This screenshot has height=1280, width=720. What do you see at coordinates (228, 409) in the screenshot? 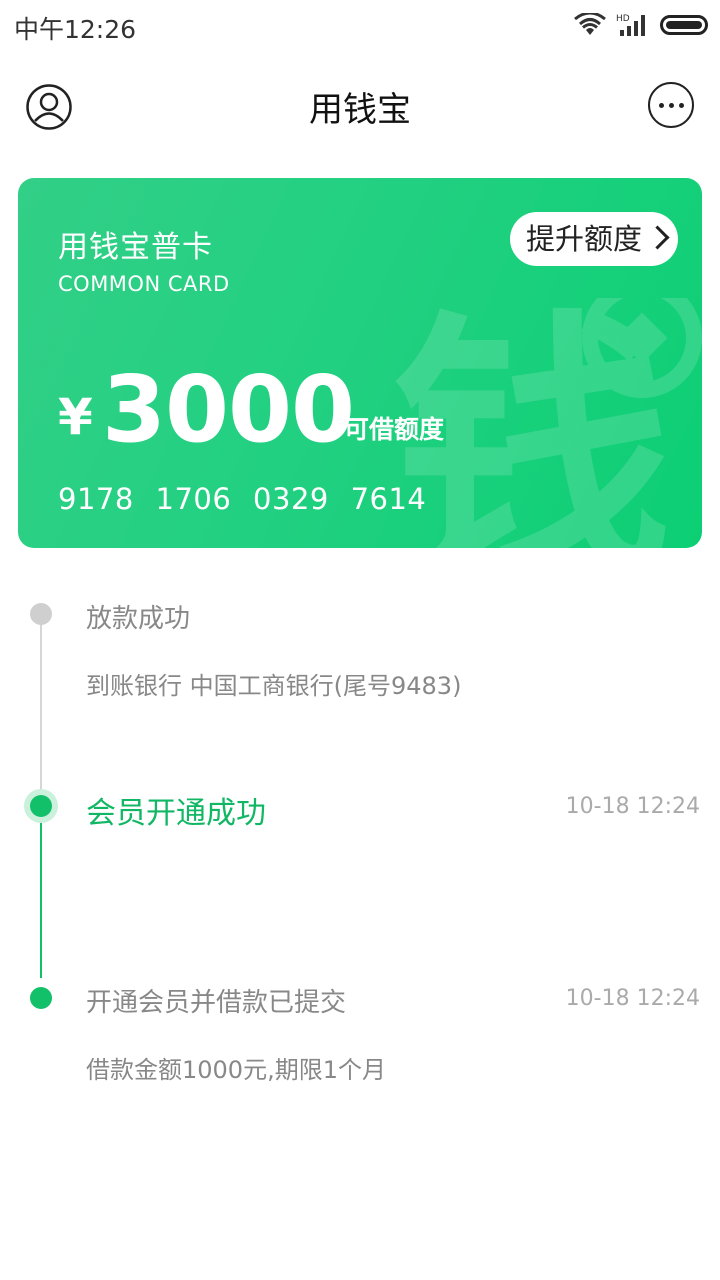
I see `credit-amount-value: 3000` at bounding box center [228, 409].